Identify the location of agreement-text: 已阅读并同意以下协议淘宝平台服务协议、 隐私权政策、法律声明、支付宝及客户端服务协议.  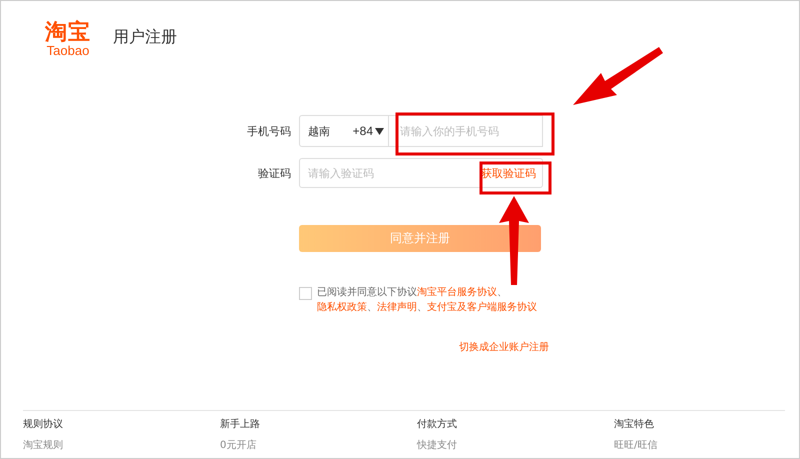
(427, 300).